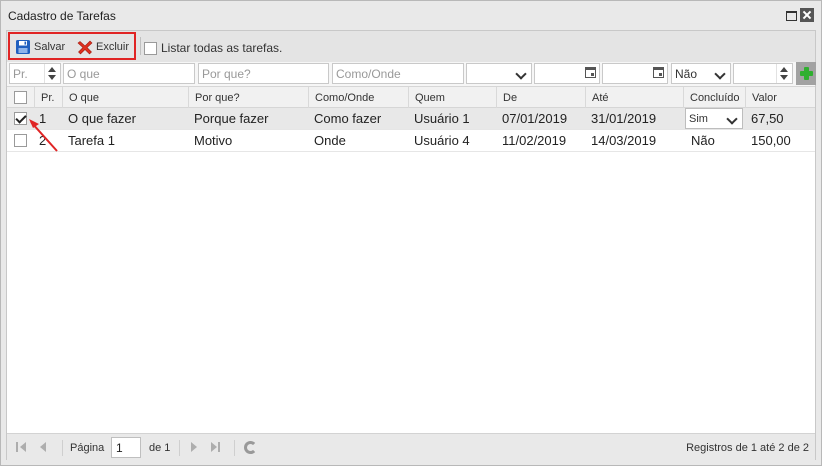  What do you see at coordinates (535, 118) in the screenshot?
I see `cell-de: 07/01/2019` at bounding box center [535, 118].